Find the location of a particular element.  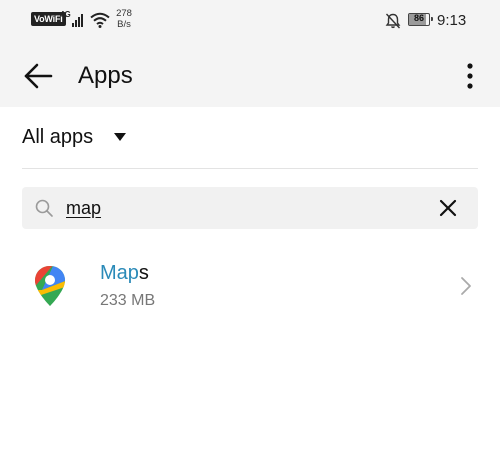

battery-icon: 86 is located at coordinates (420, 19).